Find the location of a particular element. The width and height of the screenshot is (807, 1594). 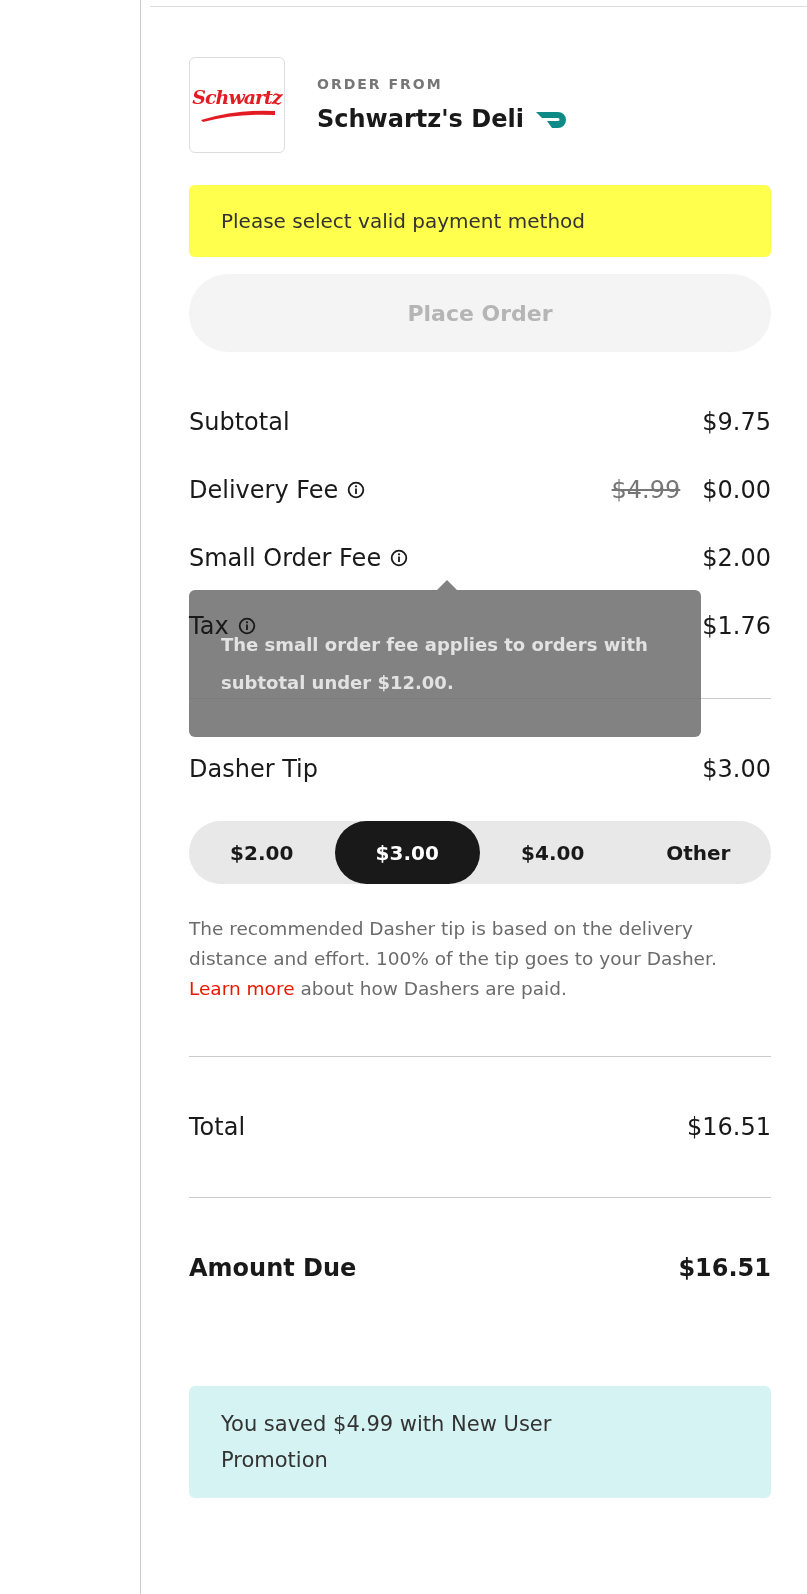

promo-banner: You saved $4.99 with New User Promotion is located at coordinates (480, 1442).